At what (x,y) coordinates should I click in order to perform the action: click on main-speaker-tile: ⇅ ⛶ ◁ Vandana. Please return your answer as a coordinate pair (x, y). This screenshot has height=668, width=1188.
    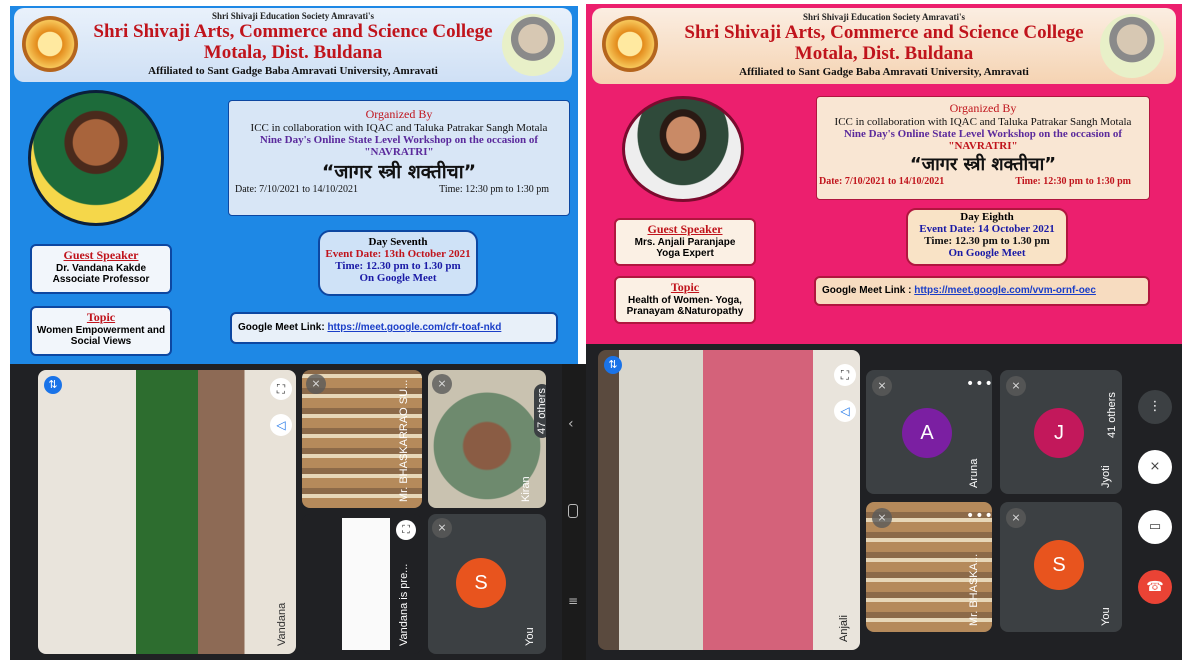
    Looking at the image, I should click on (167, 512).